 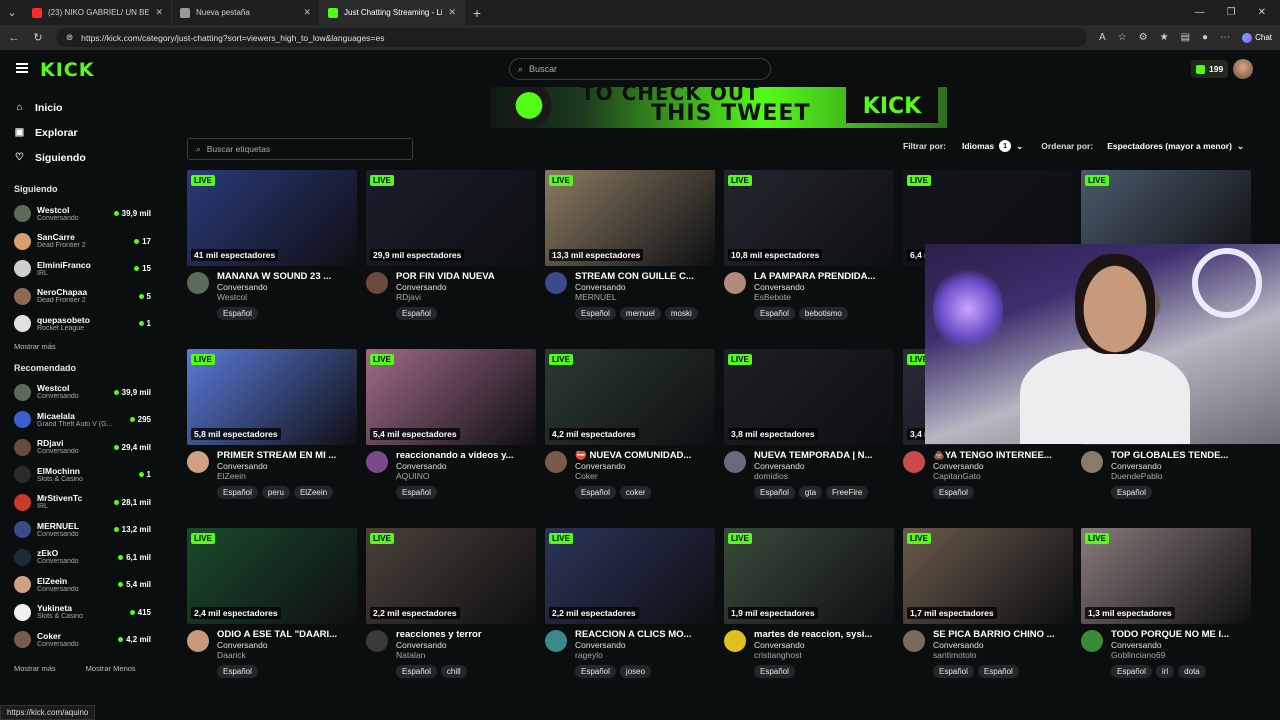 What do you see at coordinates (1243, 69) in the screenshot?
I see `user-avatar` at bounding box center [1243, 69].